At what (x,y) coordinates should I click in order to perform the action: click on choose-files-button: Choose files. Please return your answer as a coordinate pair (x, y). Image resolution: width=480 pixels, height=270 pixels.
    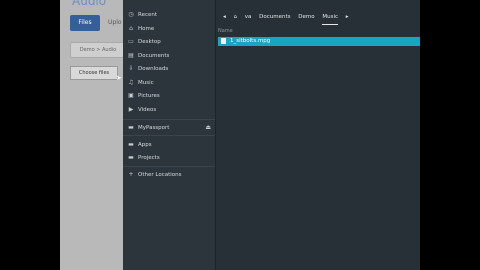
    Looking at the image, I should click on (94, 73).